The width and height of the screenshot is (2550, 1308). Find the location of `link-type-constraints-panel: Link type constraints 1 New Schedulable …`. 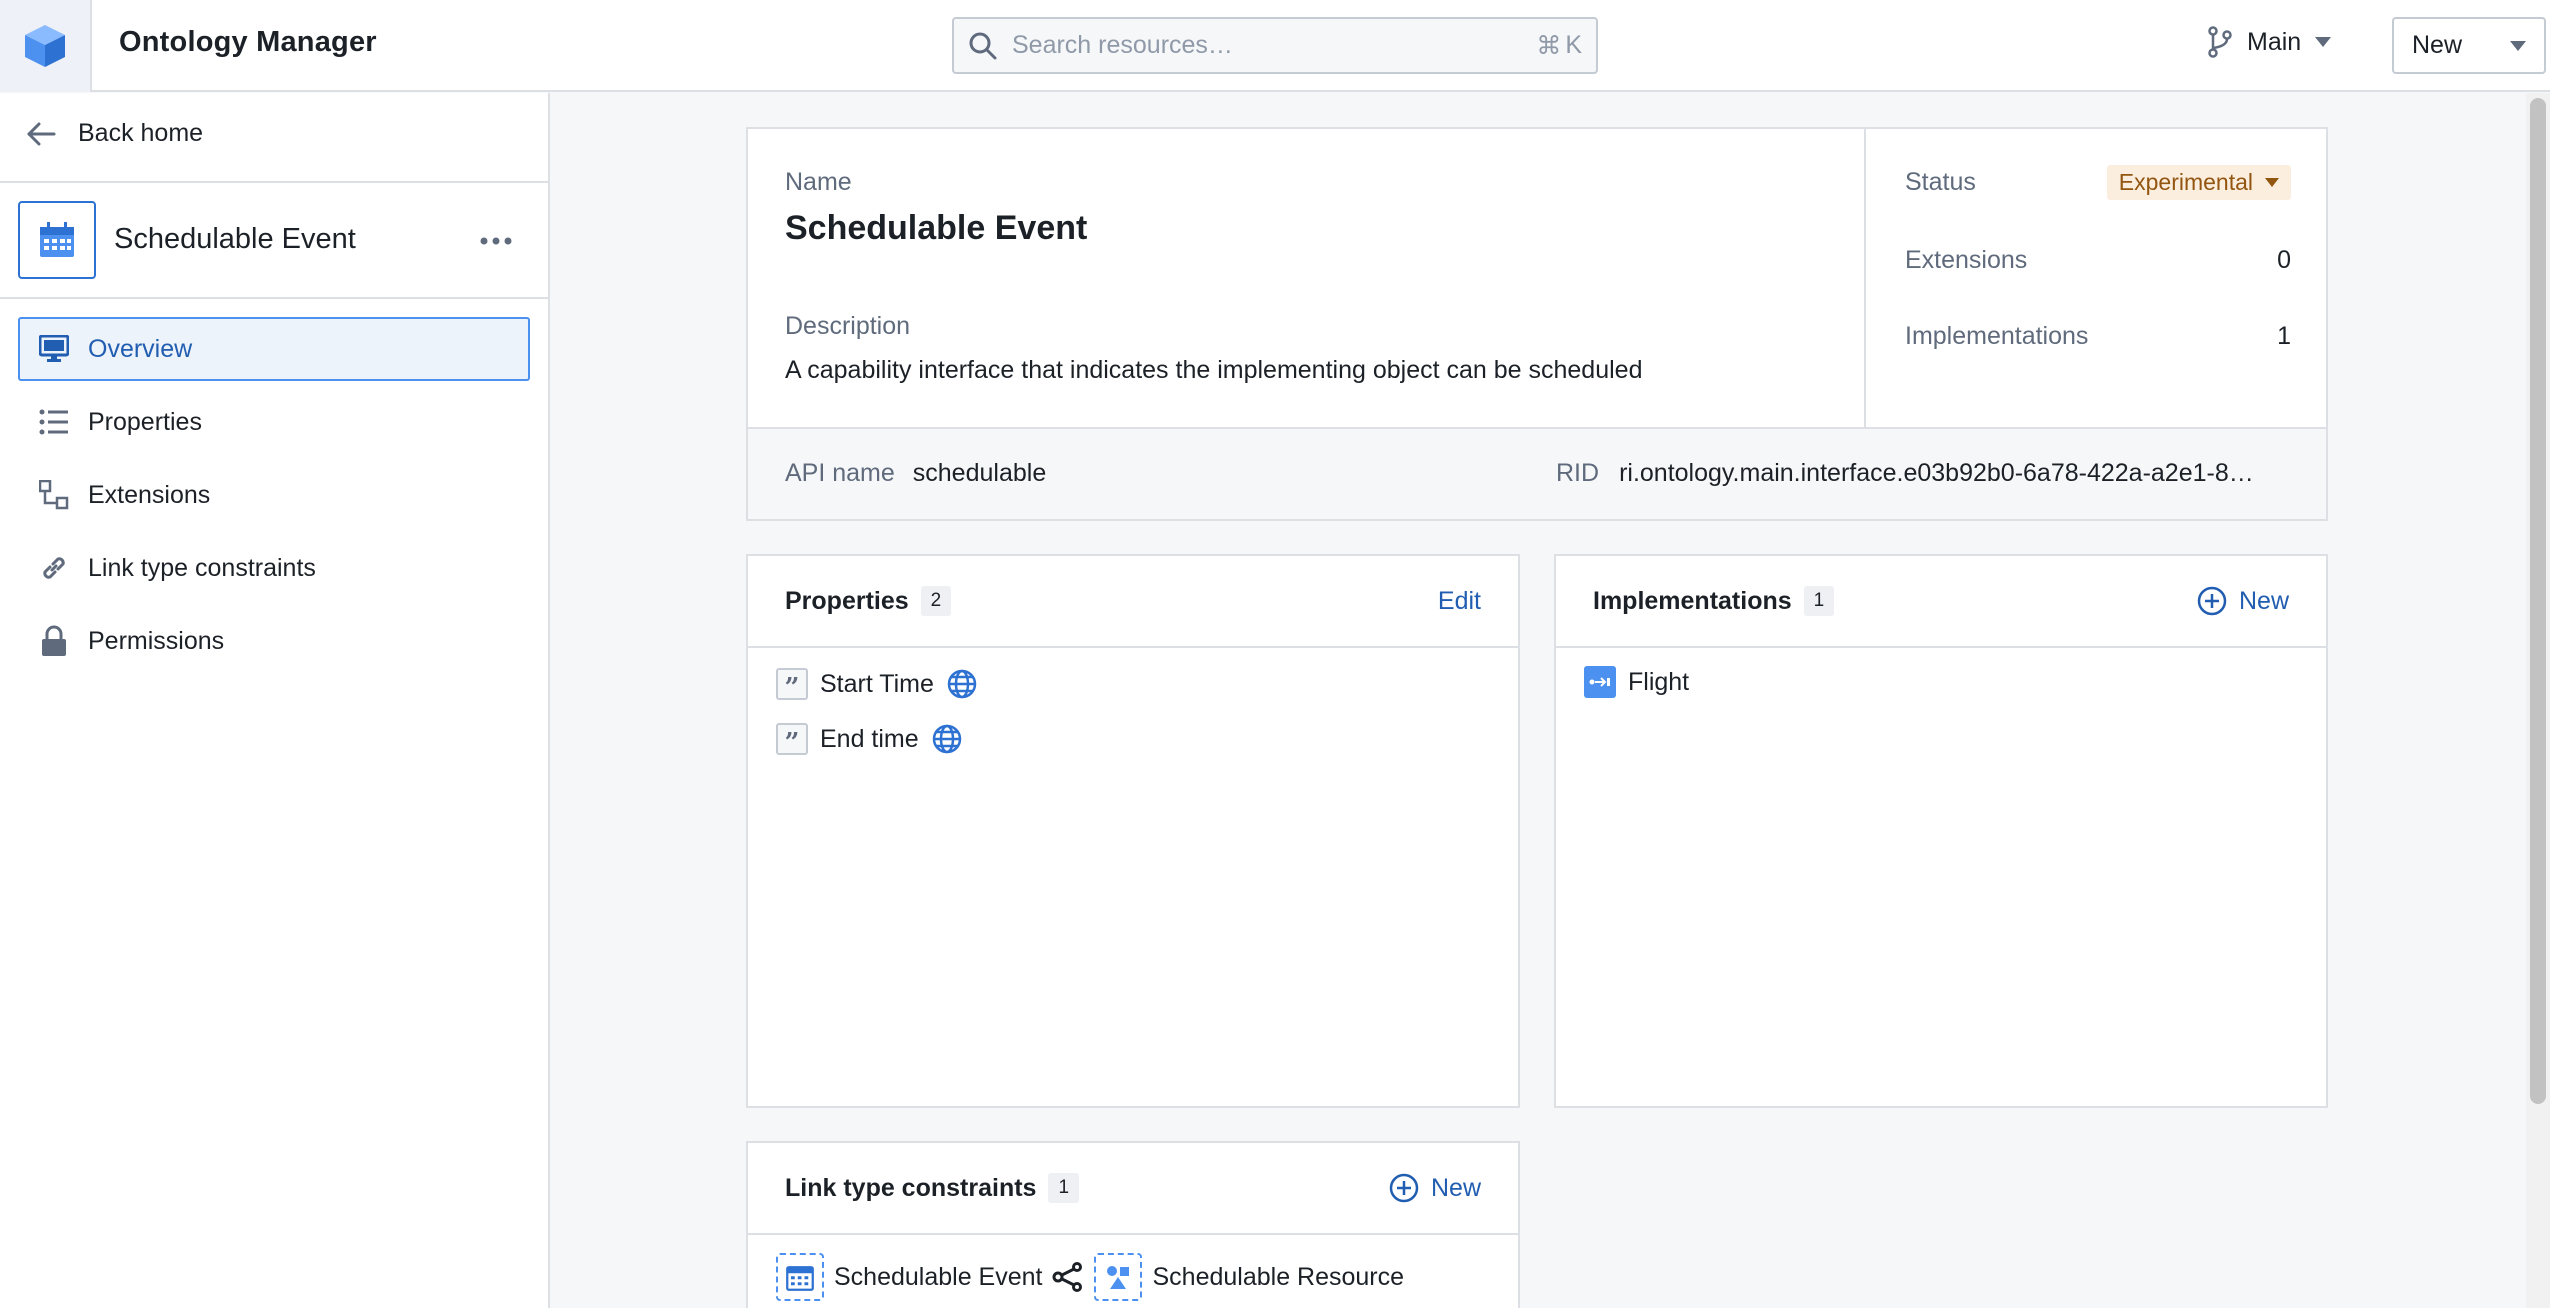

link-type-constraints-panel: Link type constraints 1 New Schedulable … is located at coordinates (1133, 1224).